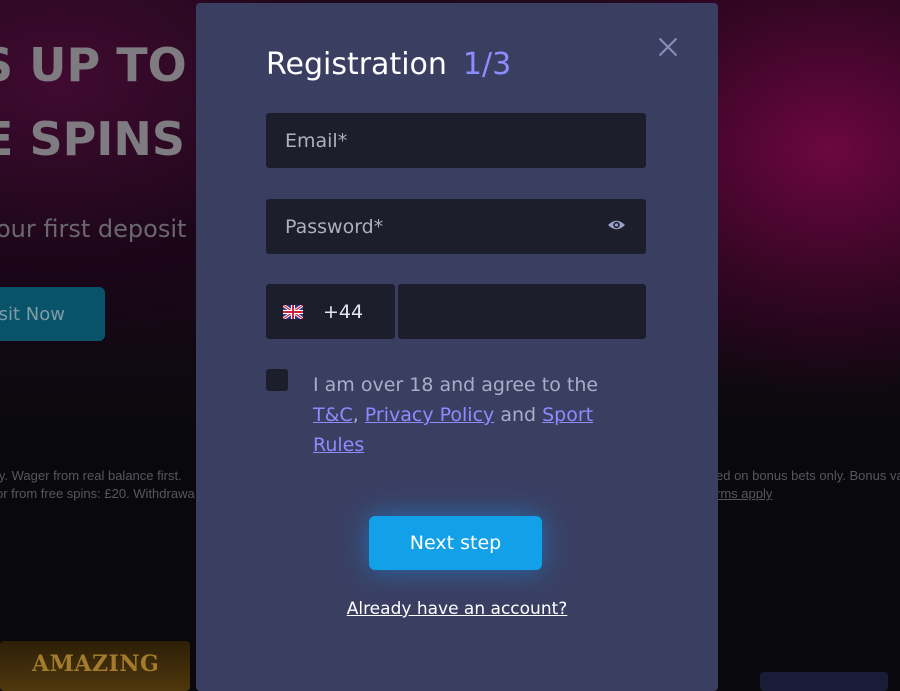 The width and height of the screenshot is (900, 691). What do you see at coordinates (457, 609) in the screenshot?
I see `login-link: Already have an account?` at bounding box center [457, 609].